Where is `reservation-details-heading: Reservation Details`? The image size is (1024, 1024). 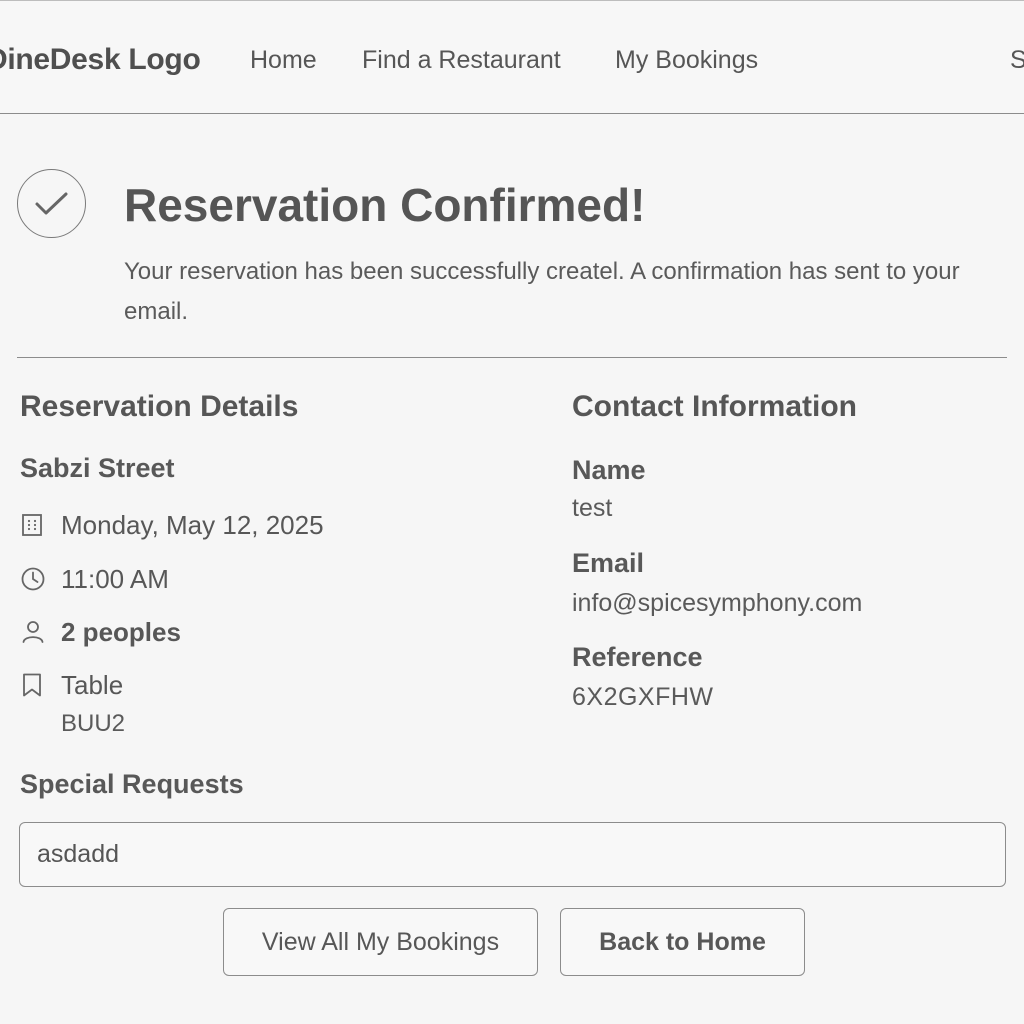 reservation-details-heading: Reservation Details is located at coordinates (159, 406).